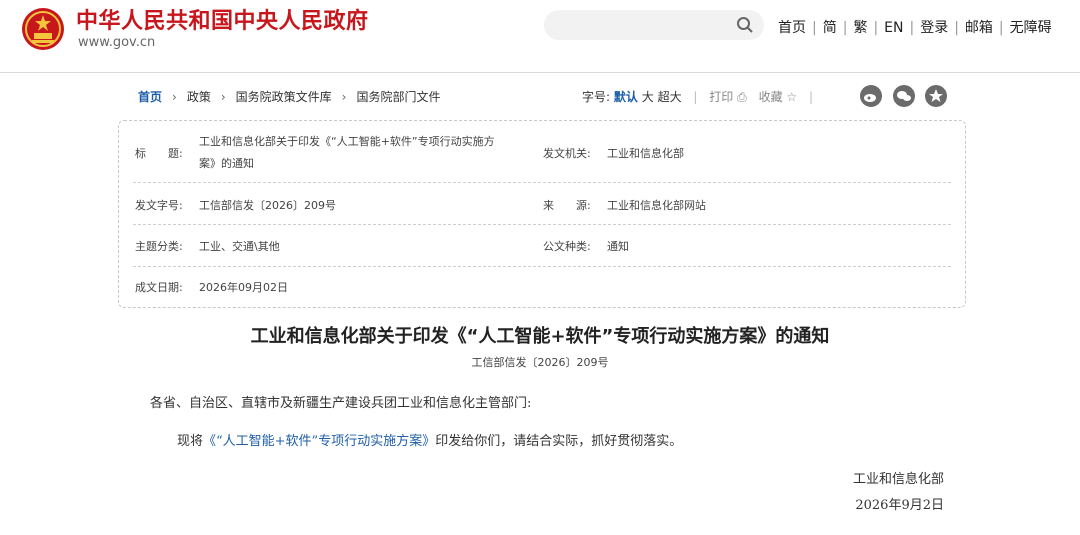 Image resolution: width=1080 pixels, height=535 pixels. What do you see at coordinates (239, 246) in the screenshot?
I see `topic-value: 工业、交通\其他` at bounding box center [239, 246].